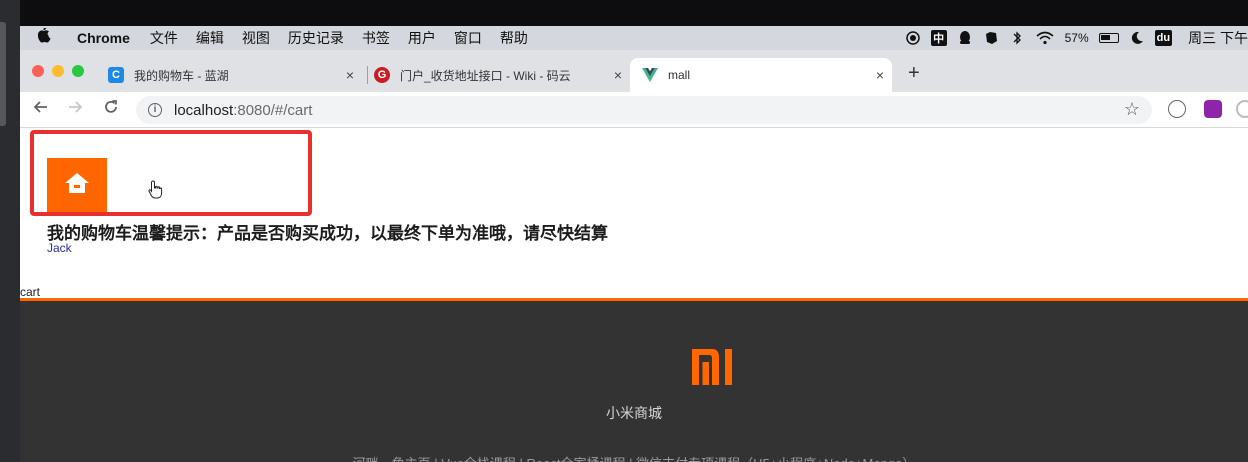 This screenshot has height=462, width=1248. I want to click on du-extension-icon: du, so click(1163, 38).